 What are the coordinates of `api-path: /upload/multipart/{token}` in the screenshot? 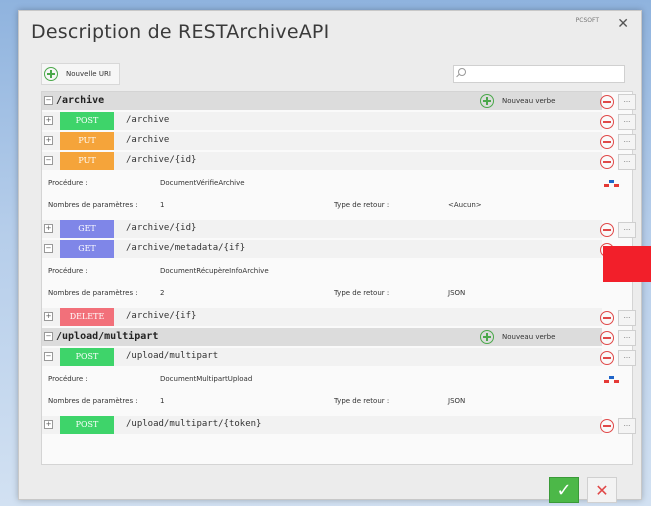 It's located at (194, 424).